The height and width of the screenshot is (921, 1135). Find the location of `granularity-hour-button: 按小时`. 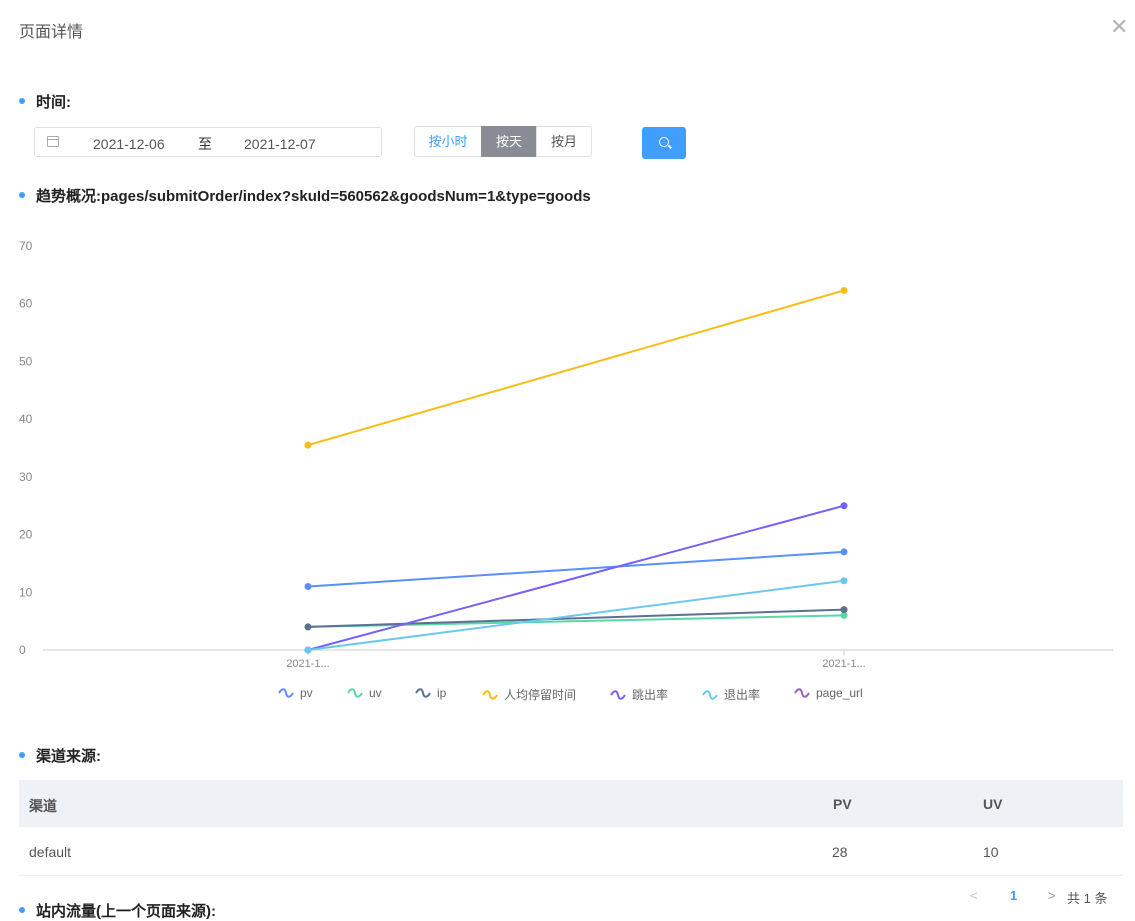

granularity-hour-button: 按小时 is located at coordinates (448, 141).